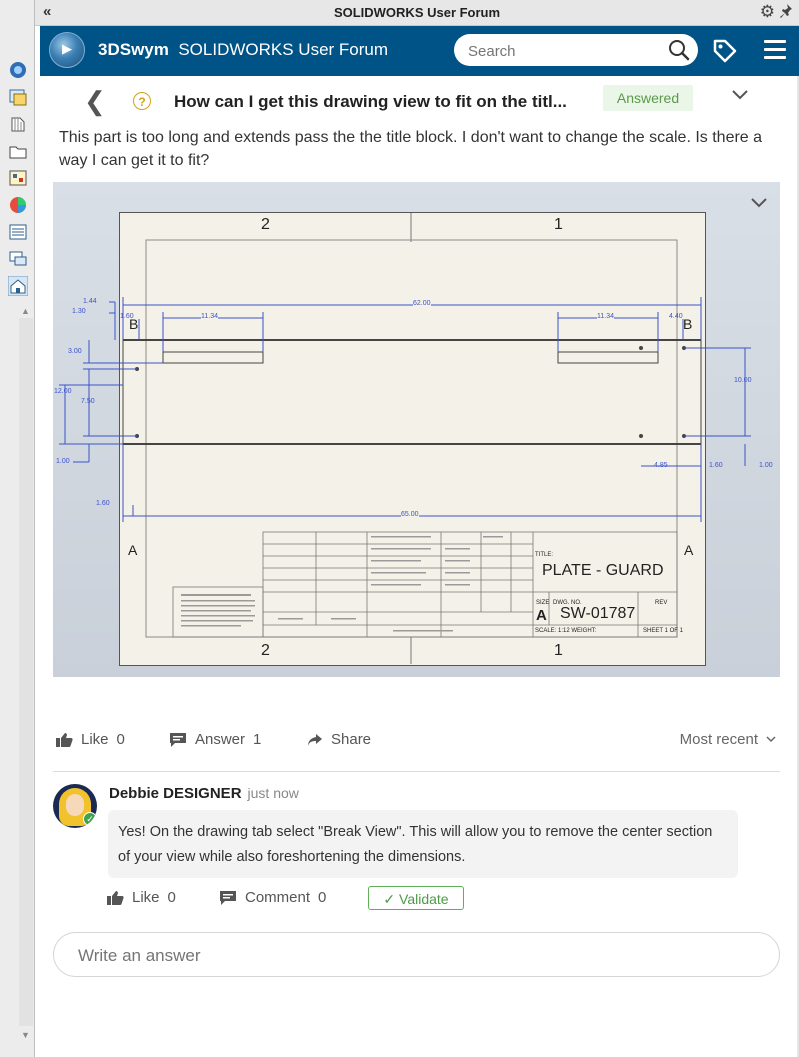  What do you see at coordinates (661, 603) in the screenshot?
I see `title-block-label: REV` at bounding box center [661, 603].